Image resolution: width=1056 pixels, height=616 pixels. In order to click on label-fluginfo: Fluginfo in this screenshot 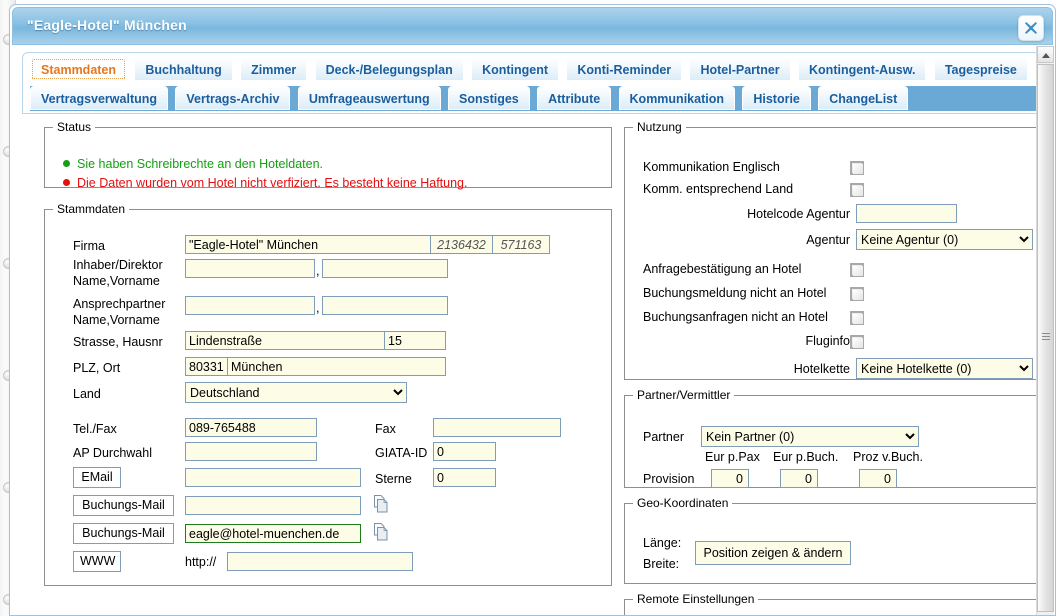, I will do `click(827, 341)`.